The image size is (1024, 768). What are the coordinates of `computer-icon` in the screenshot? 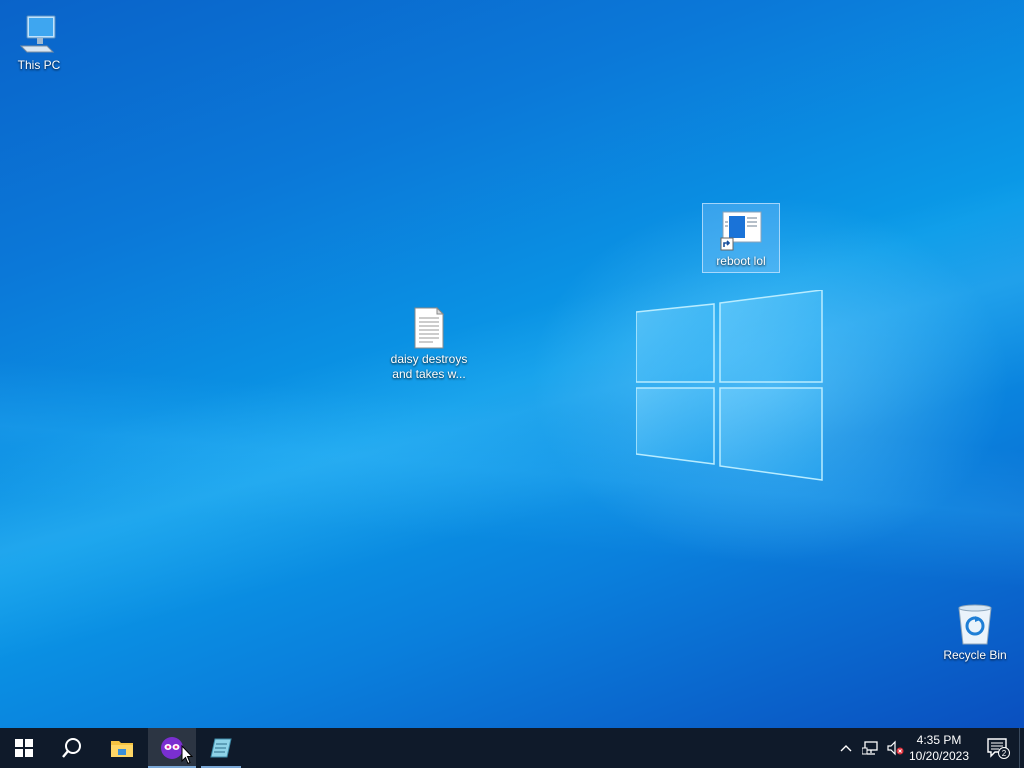 It's located at (37, 34).